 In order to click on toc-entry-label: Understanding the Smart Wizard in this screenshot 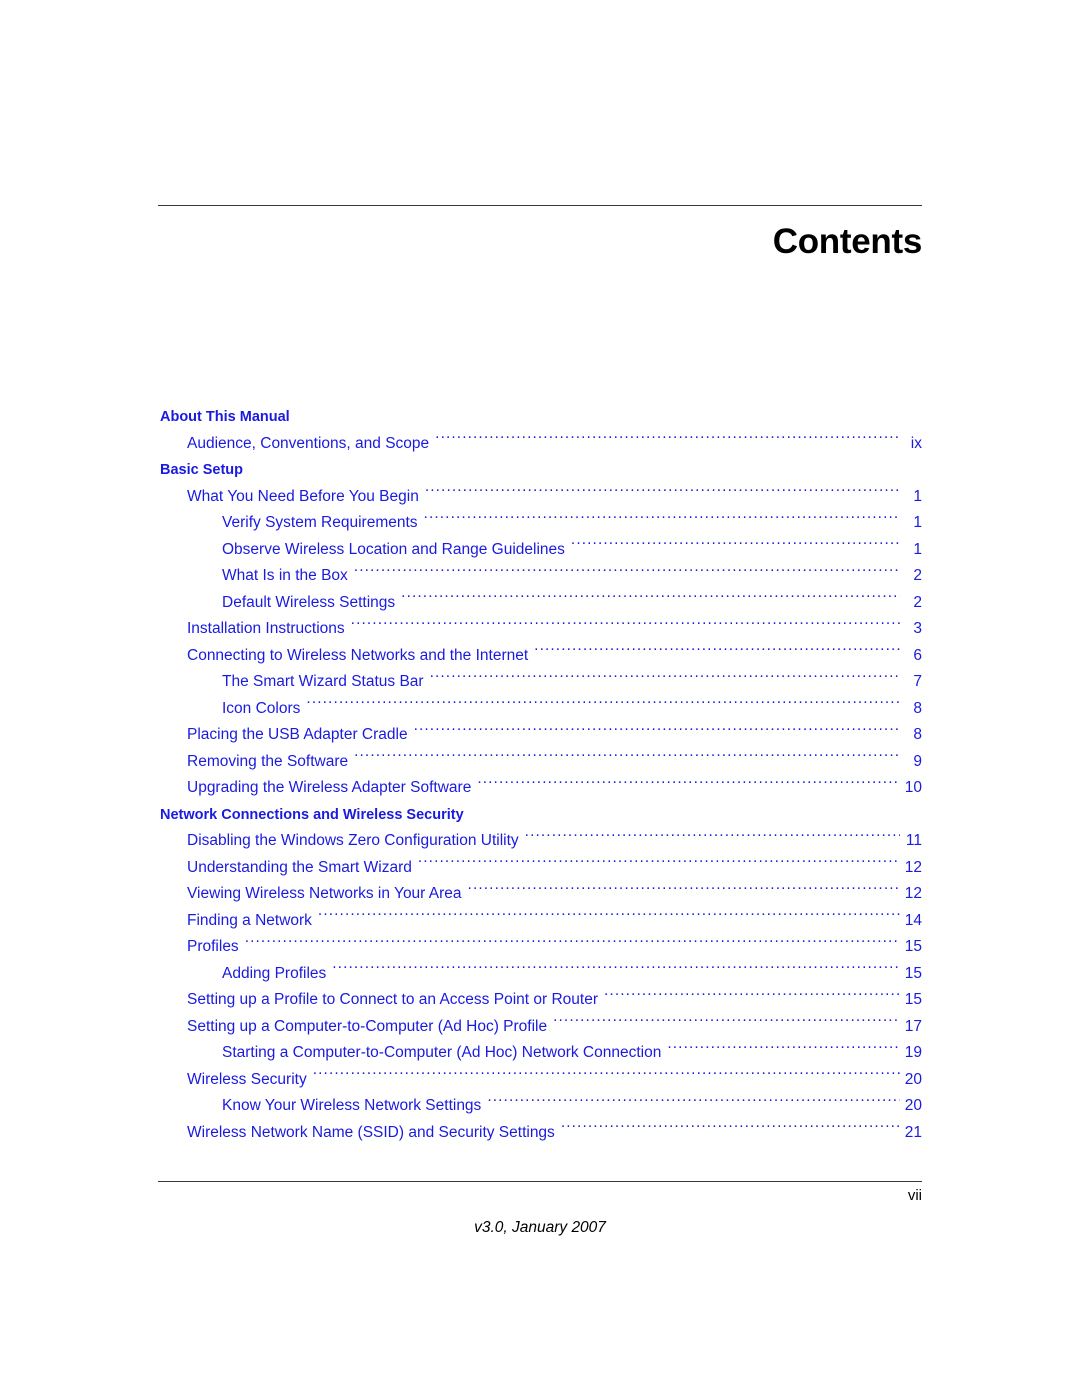, I will do `click(299, 867)`.